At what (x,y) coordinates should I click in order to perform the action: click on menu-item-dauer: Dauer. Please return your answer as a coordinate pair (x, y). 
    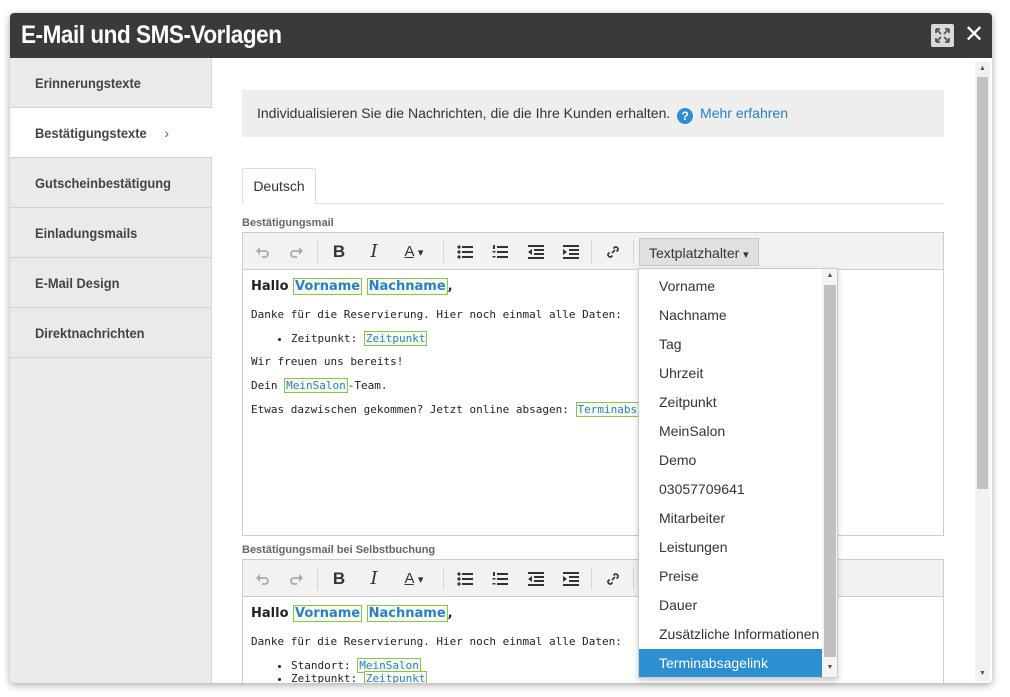
    Looking at the image, I should click on (730, 605).